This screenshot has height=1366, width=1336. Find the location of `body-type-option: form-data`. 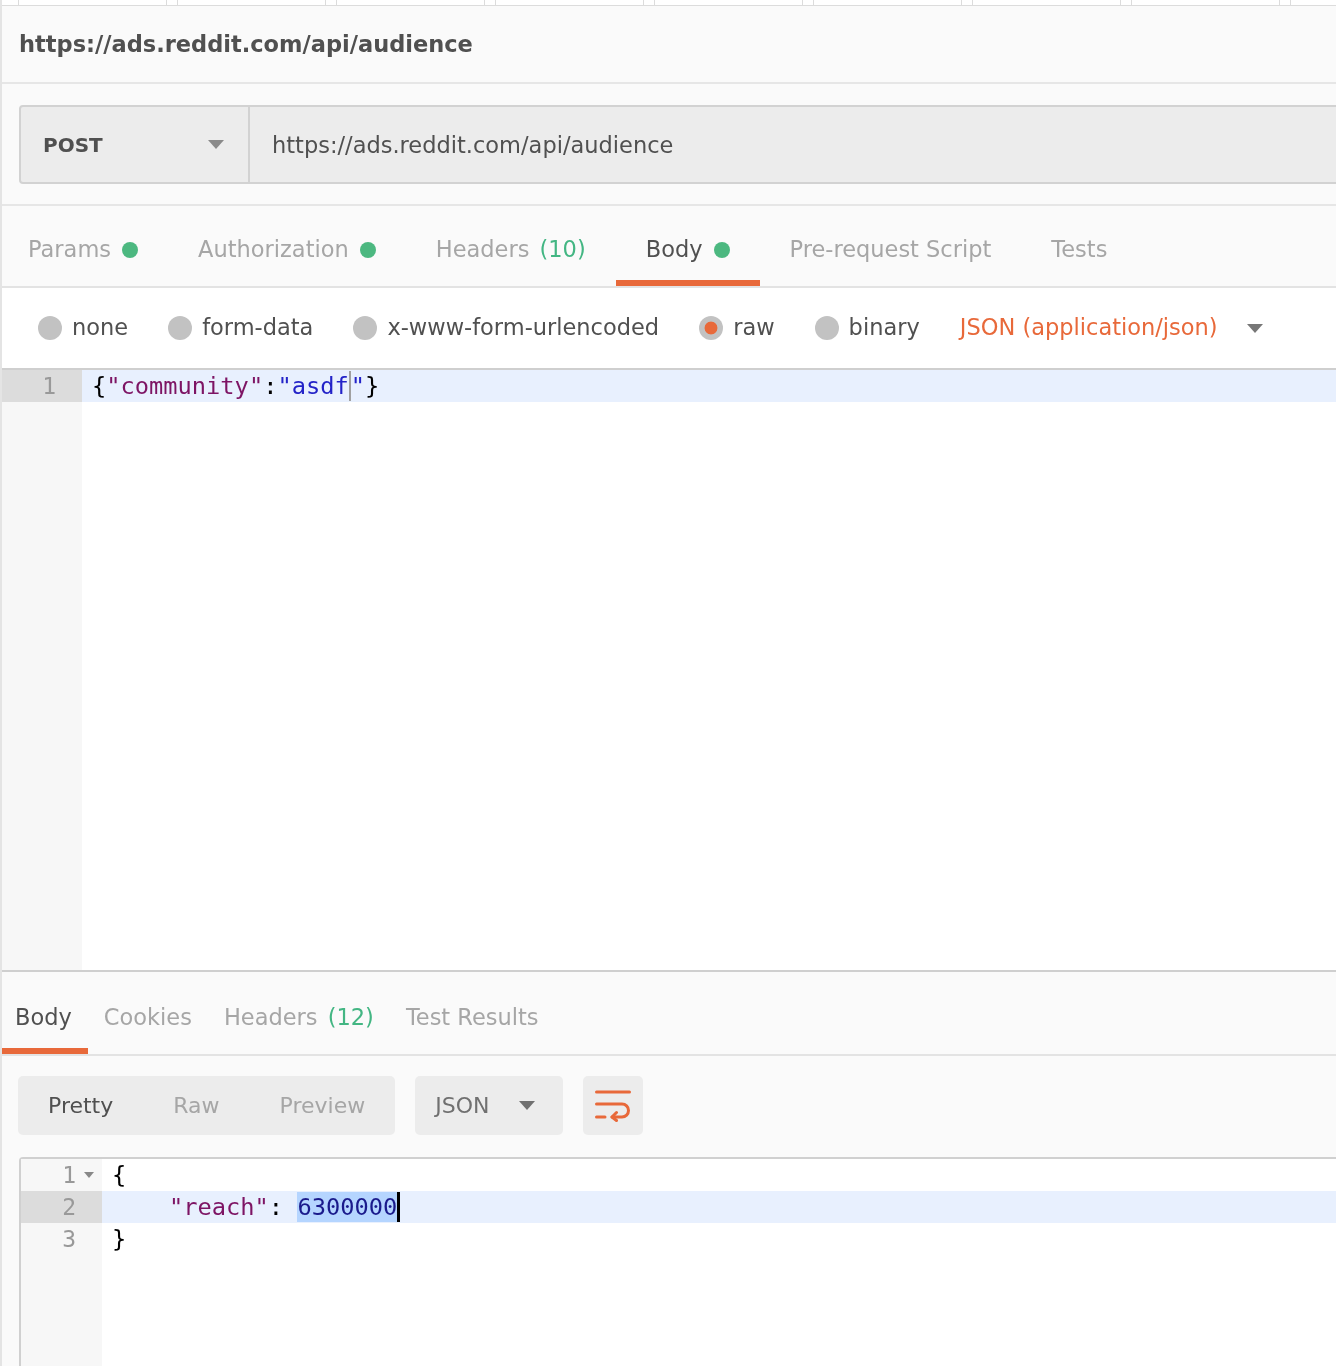

body-type-option: form-data is located at coordinates (241, 328).